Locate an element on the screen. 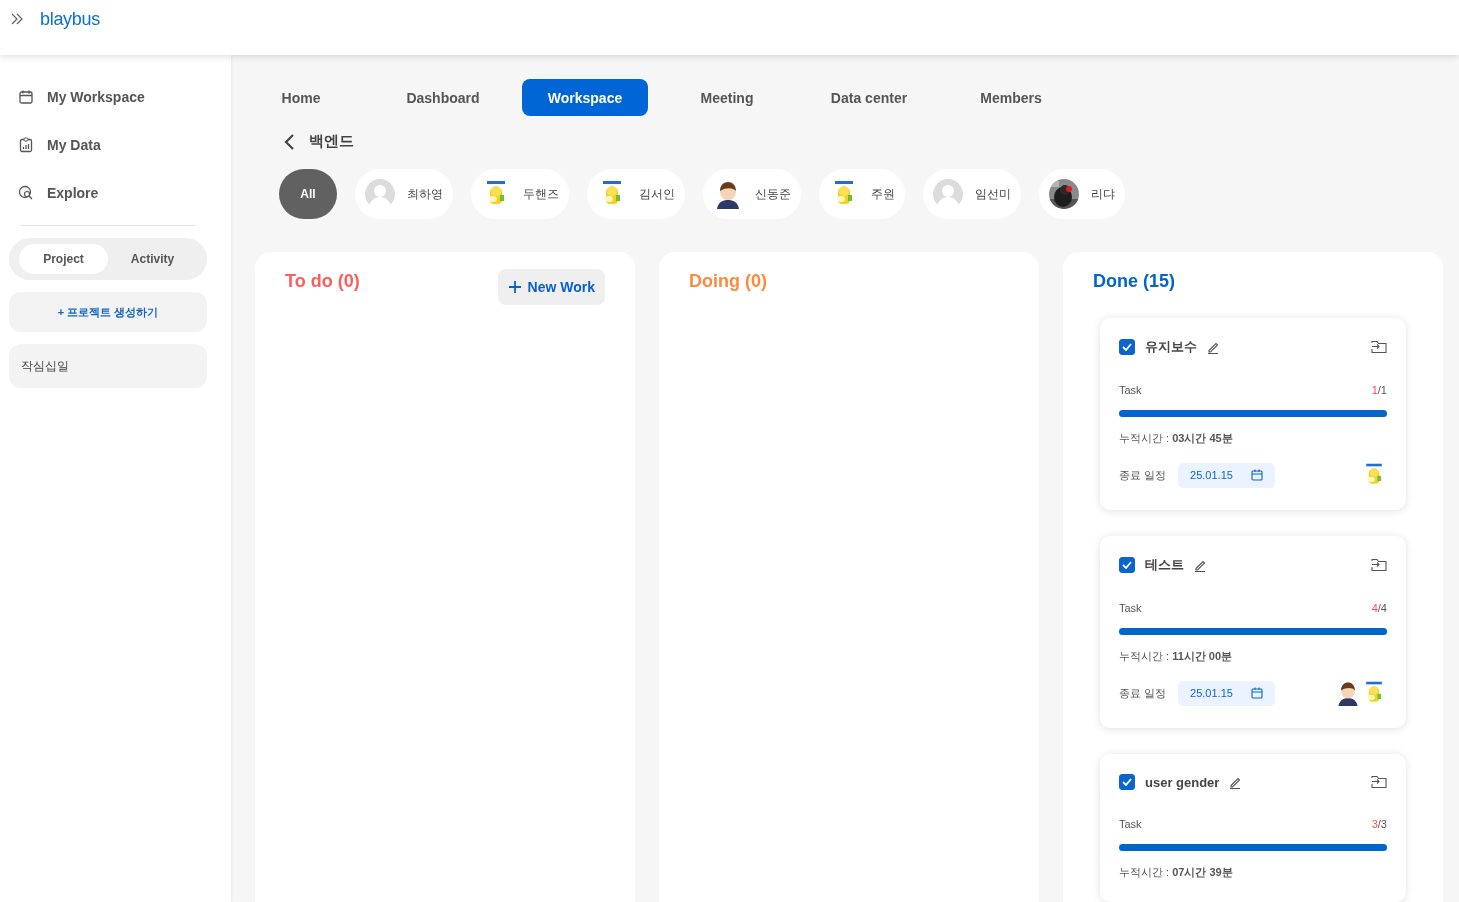  nav-tab: Meeting is located at coordinates (727, 97).